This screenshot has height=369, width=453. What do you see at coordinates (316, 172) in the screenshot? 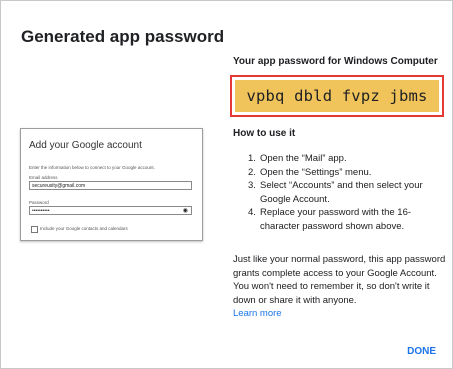
I see `step-text: Open the “Settings” menu.` at bounding box center [316, 172].